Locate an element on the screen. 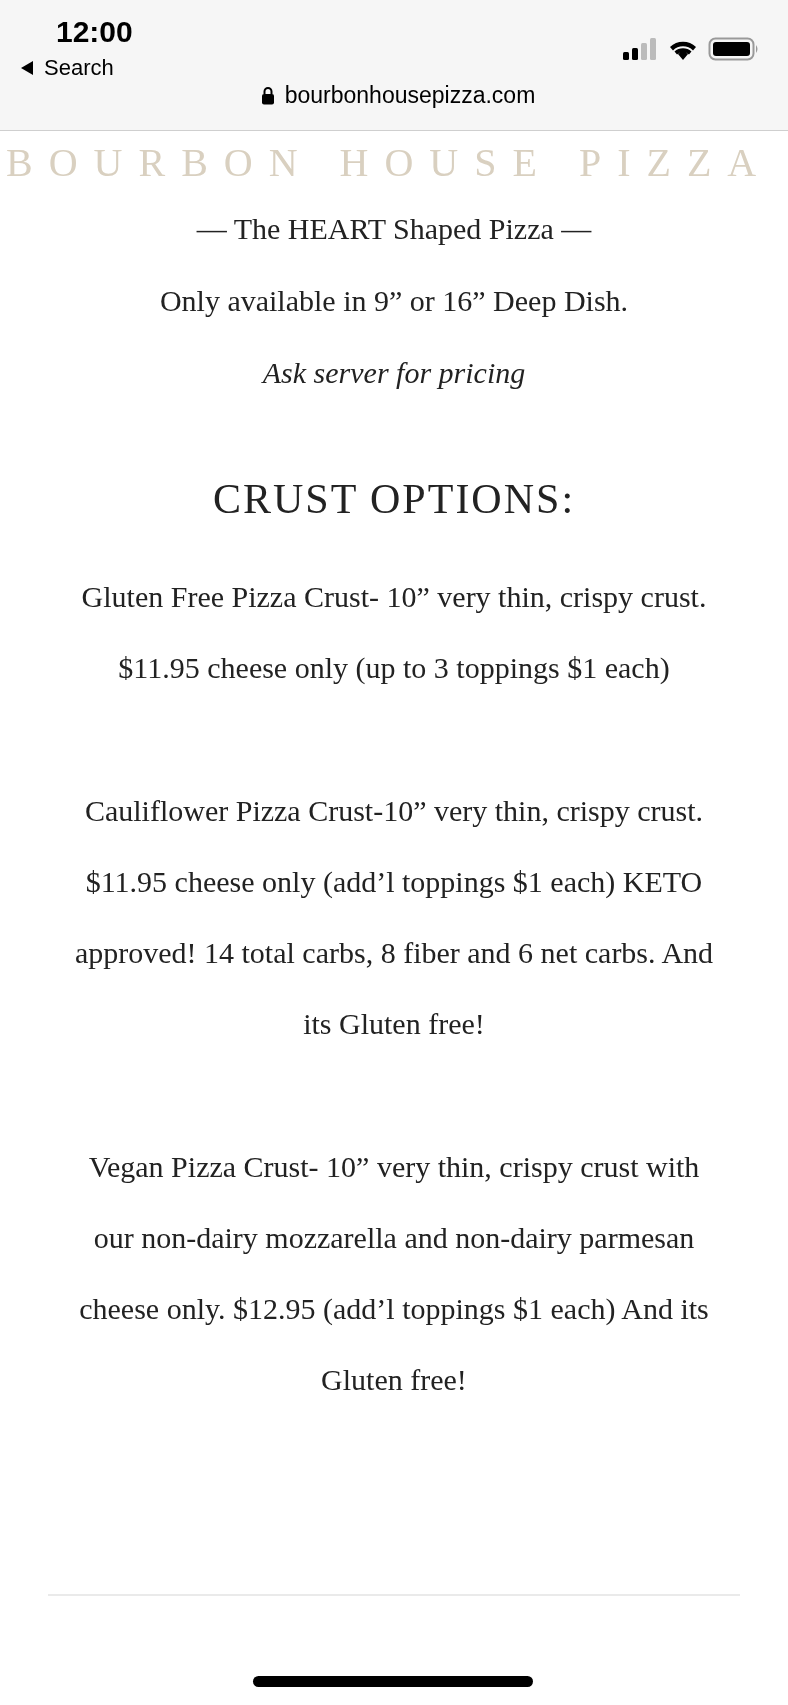  crust-description: Gluten Free Pizza Crust- 10” very thin, crispy crust. $11.95 cheese only (up to 3 toppings $1 each) is located at coordinates (394, 632).